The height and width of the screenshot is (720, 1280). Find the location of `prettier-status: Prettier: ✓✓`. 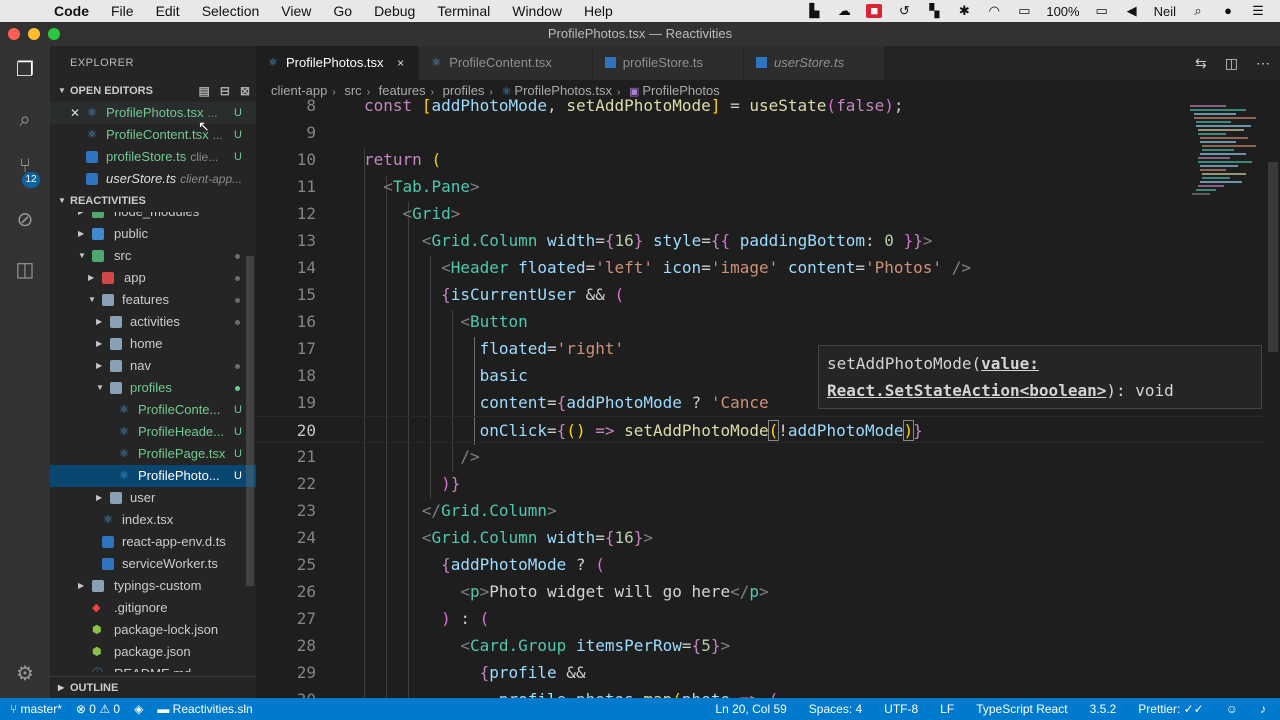

prettier-status: Prettier: ✓✓ is located at coordinates (1170, 709).